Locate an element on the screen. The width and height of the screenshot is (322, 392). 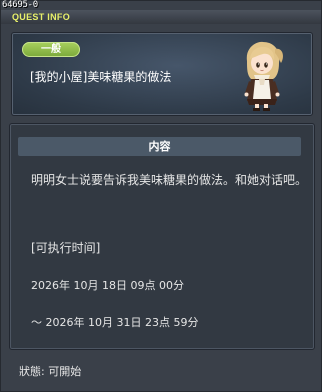
available-time-end: ～ 2026年 10月 31日 23点 59分 is located at coordinates (115, 322).